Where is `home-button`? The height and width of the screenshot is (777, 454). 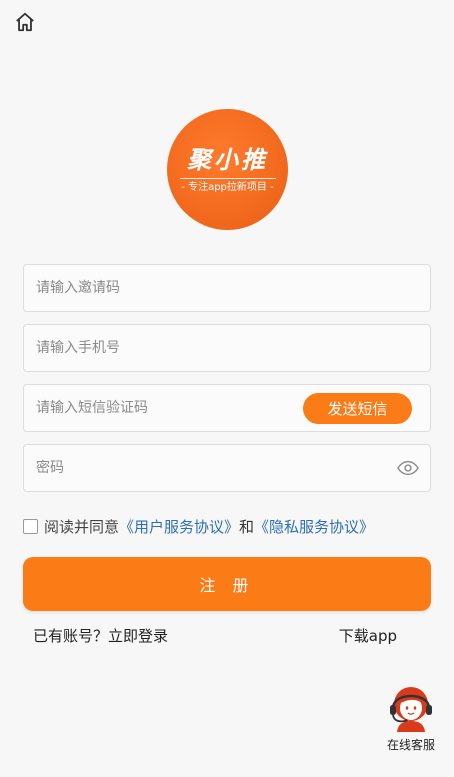
home-button is located at coordinates (25, 22).